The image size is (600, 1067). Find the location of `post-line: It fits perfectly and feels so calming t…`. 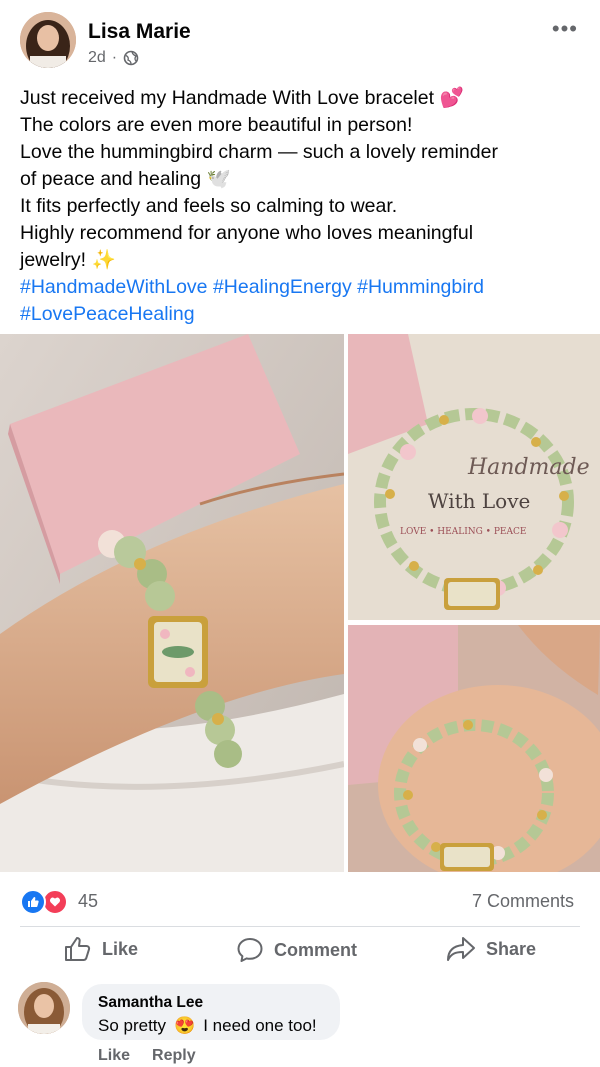

post-line: It fits perfectly and feels so calming t… is located at coordinates (209, 206).